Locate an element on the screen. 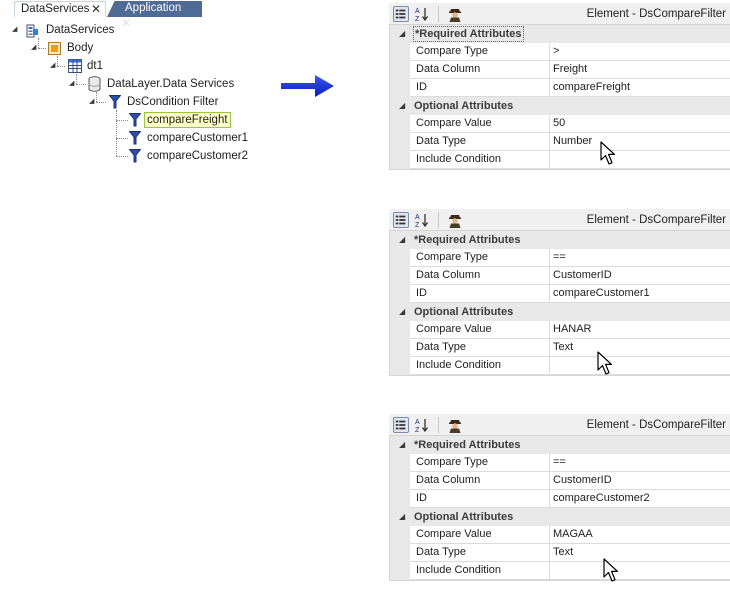 This screenshot has width=730, height=615. property-value: Freight is located at coordinates (640, 70).